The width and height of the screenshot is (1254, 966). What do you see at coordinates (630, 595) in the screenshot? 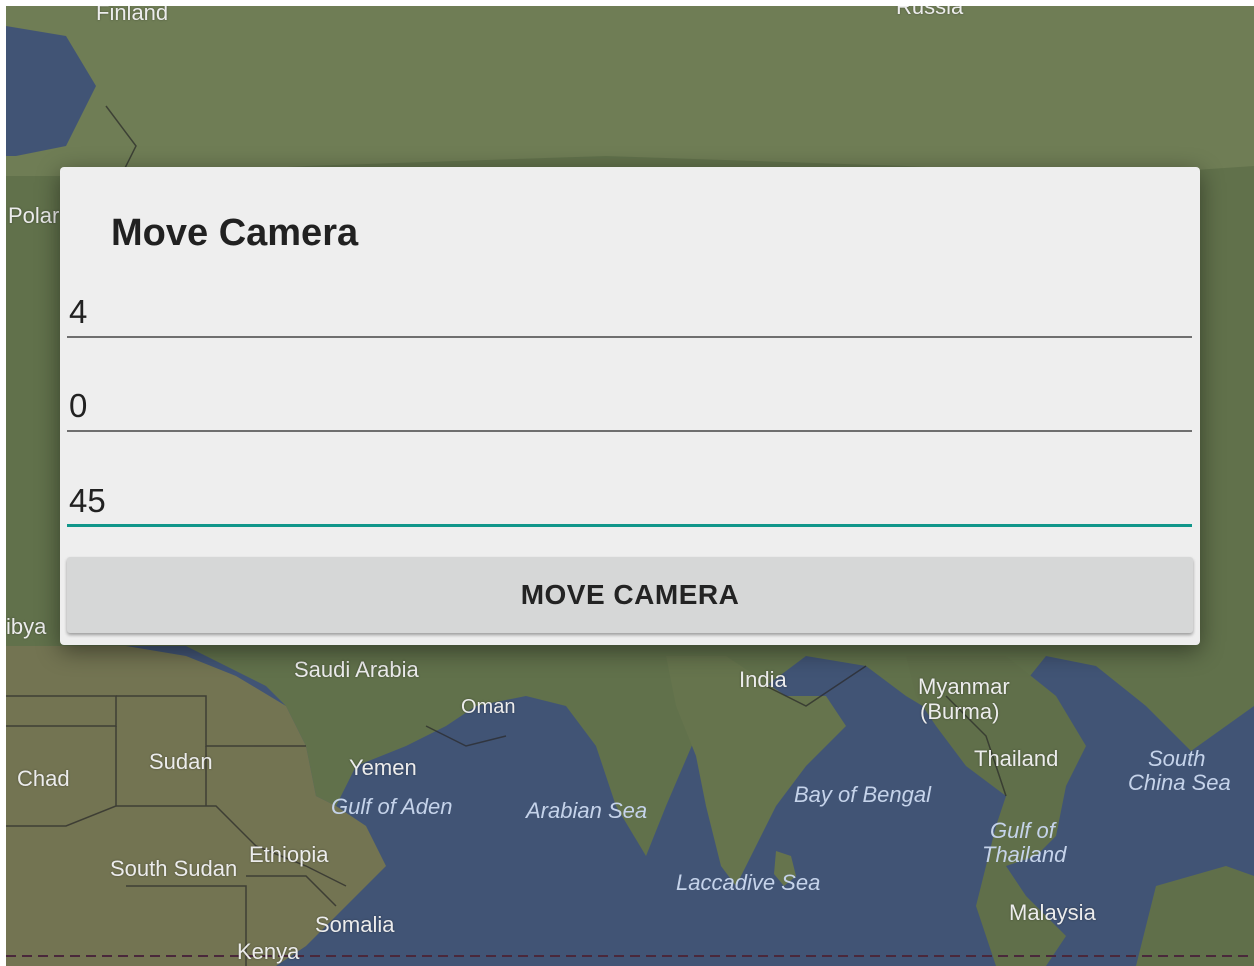
I see `move-camera-button: MOVE CAMERA` at bounding box center [630, 595].